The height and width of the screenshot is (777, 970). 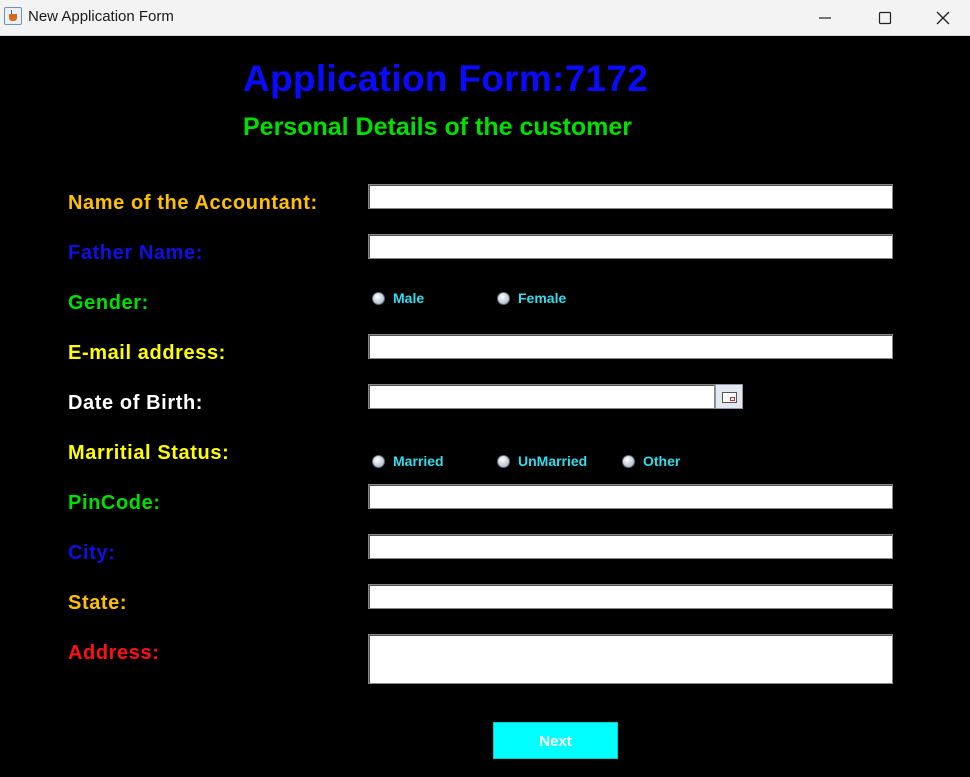 I want to click on father-name-field, so click(x=630, y=246).